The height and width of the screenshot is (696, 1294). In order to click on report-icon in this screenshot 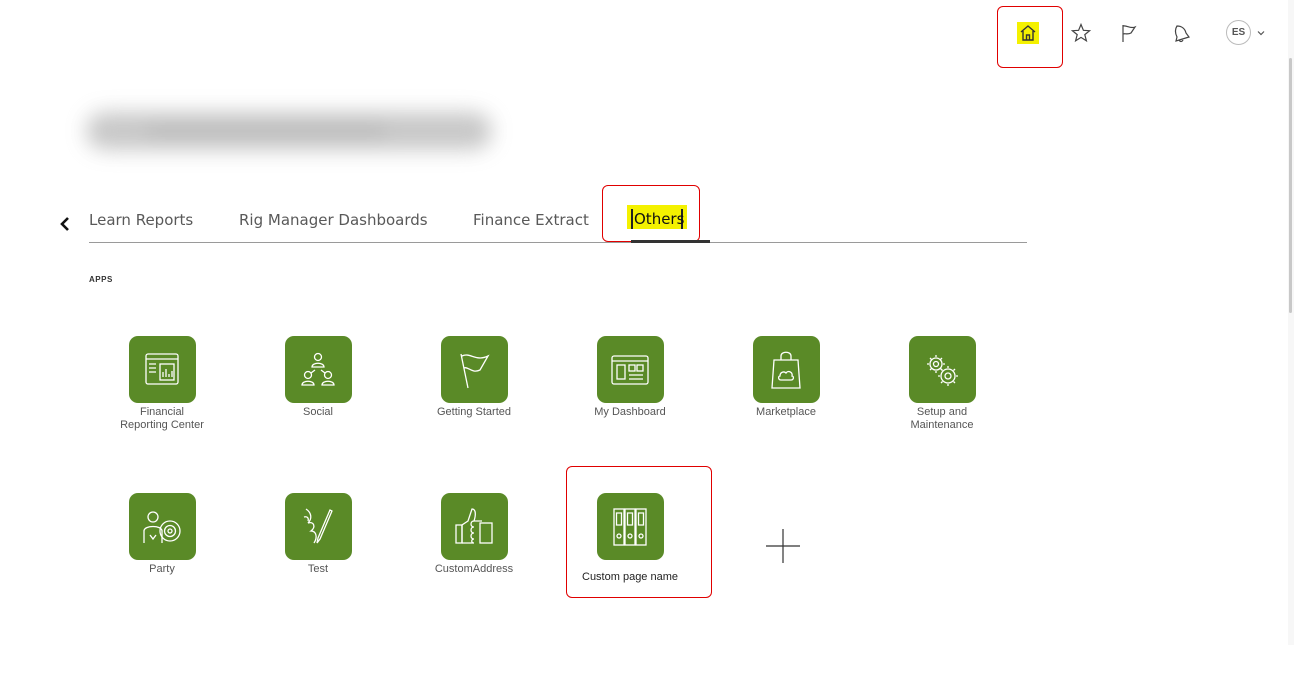, I will do `click(162, 368)`.